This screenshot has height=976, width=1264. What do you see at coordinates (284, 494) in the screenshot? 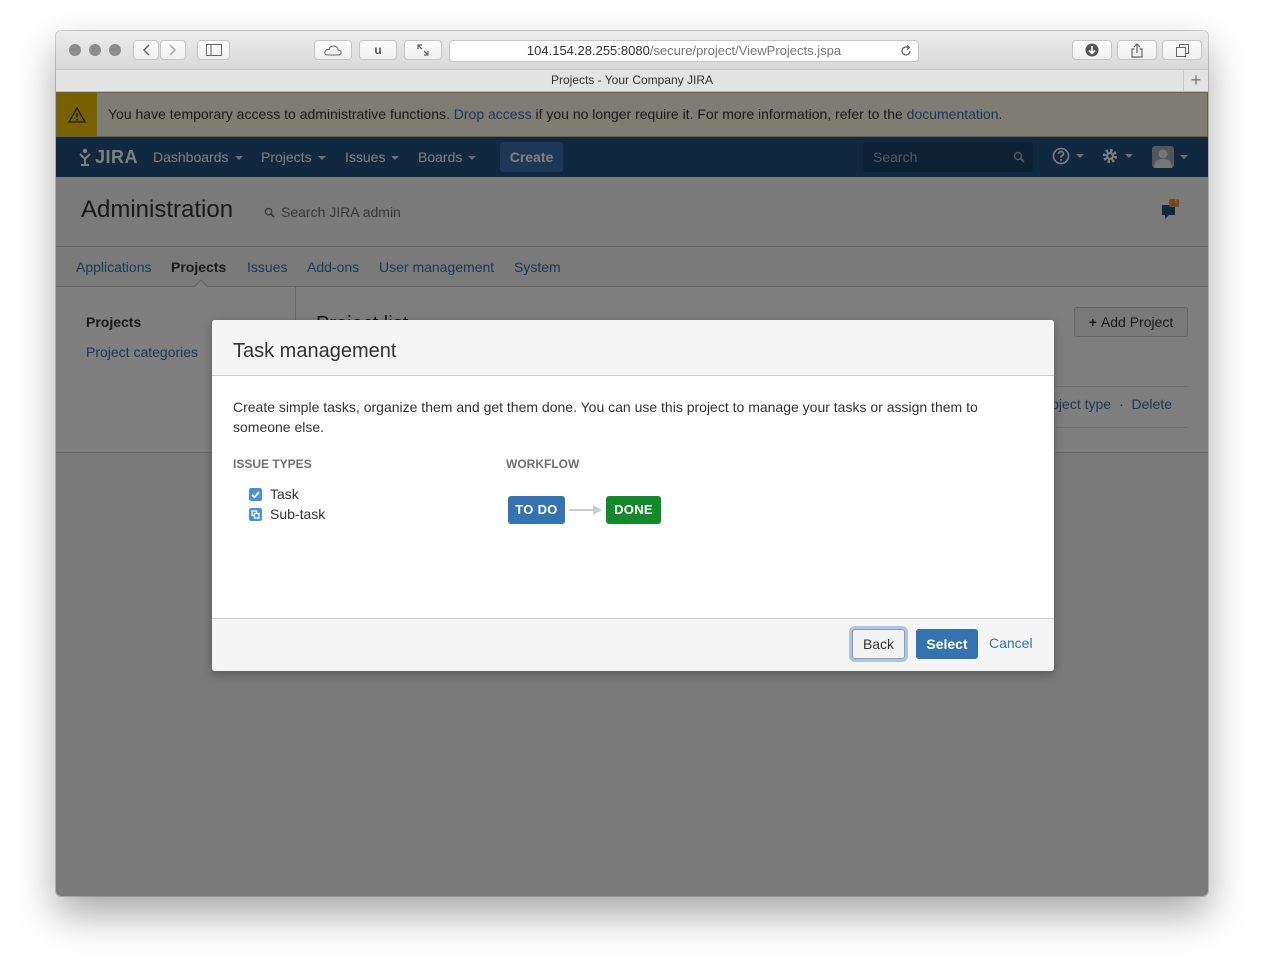
I see `issue-type-label: Task` at bounding box center [284, 494].